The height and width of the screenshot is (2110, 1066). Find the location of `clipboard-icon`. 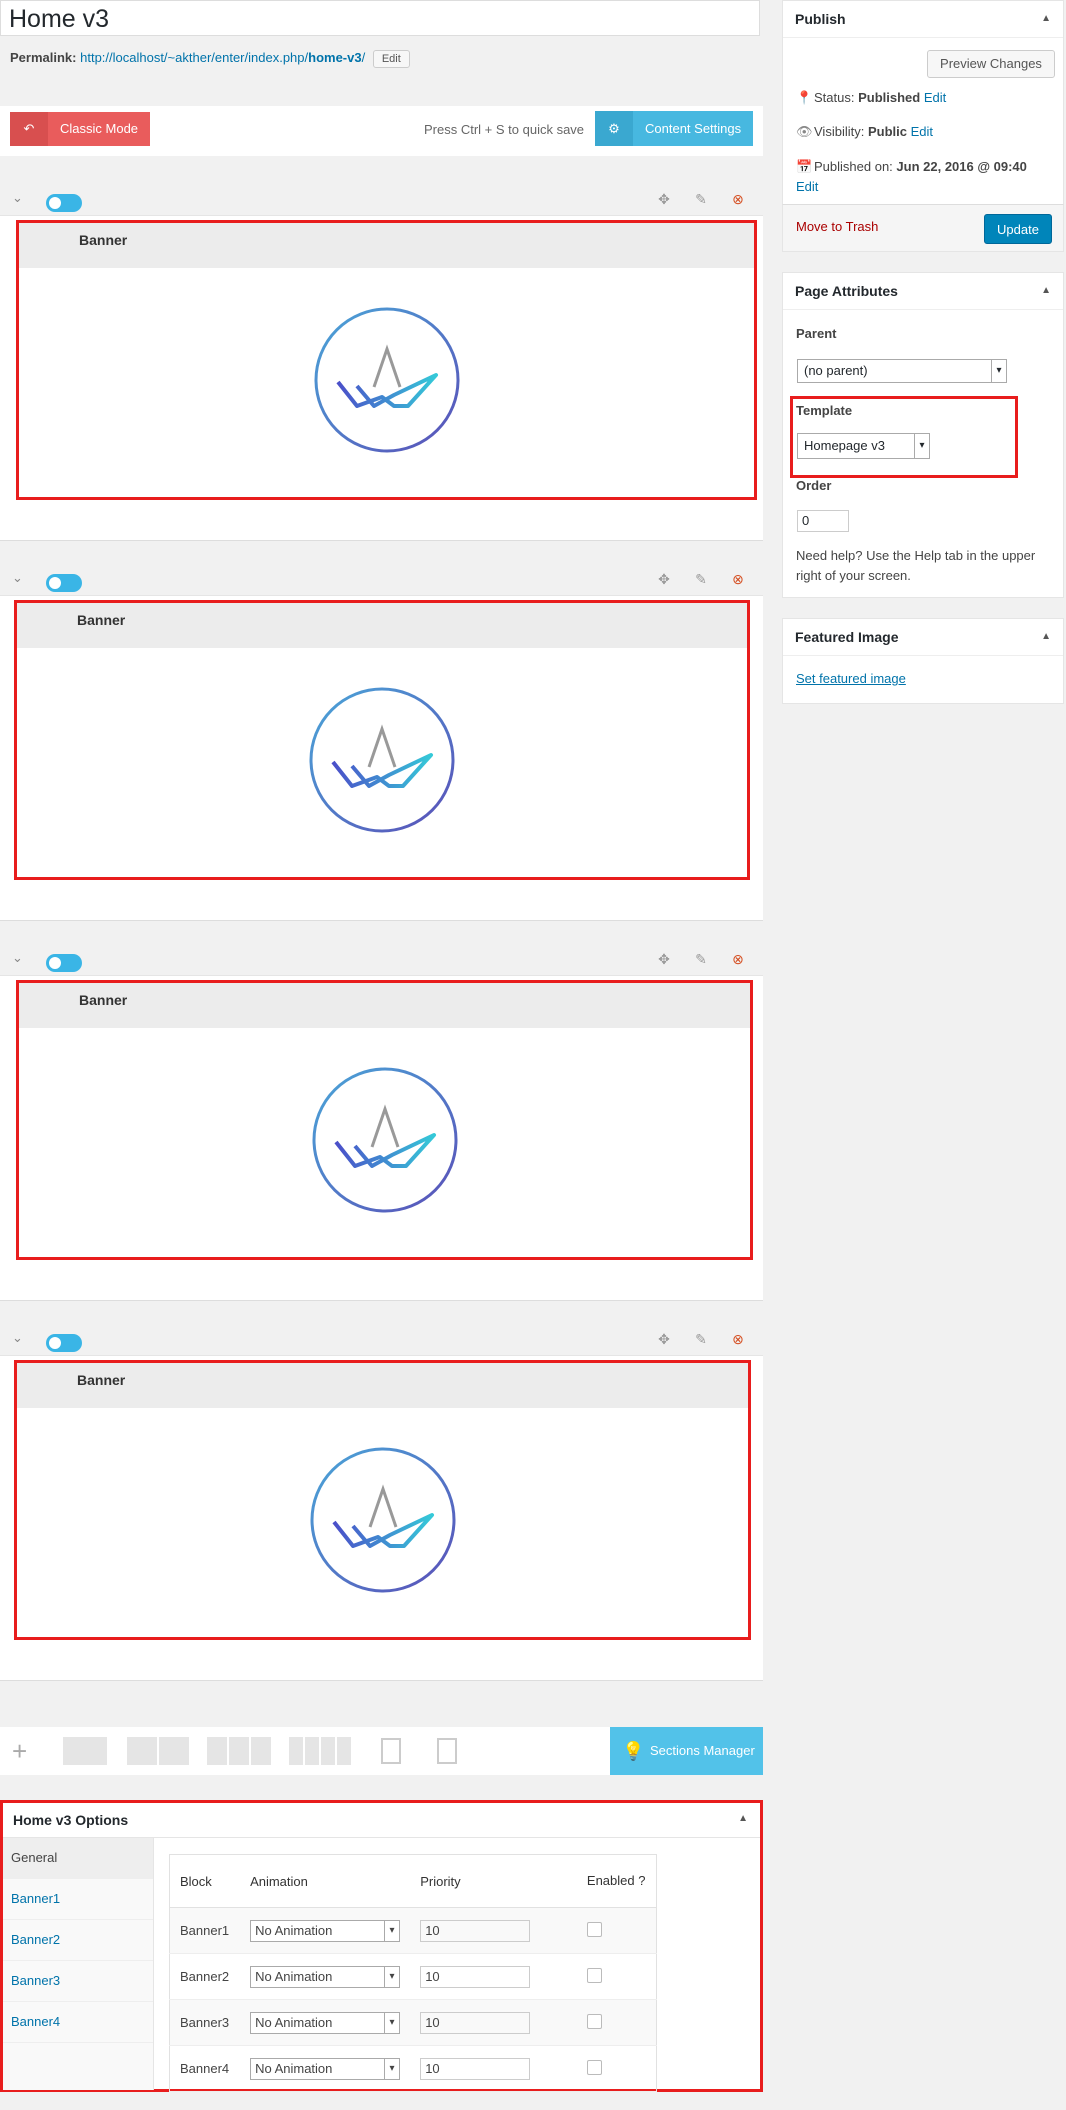

clipboard-icon is located at coordinates (447, 1751).